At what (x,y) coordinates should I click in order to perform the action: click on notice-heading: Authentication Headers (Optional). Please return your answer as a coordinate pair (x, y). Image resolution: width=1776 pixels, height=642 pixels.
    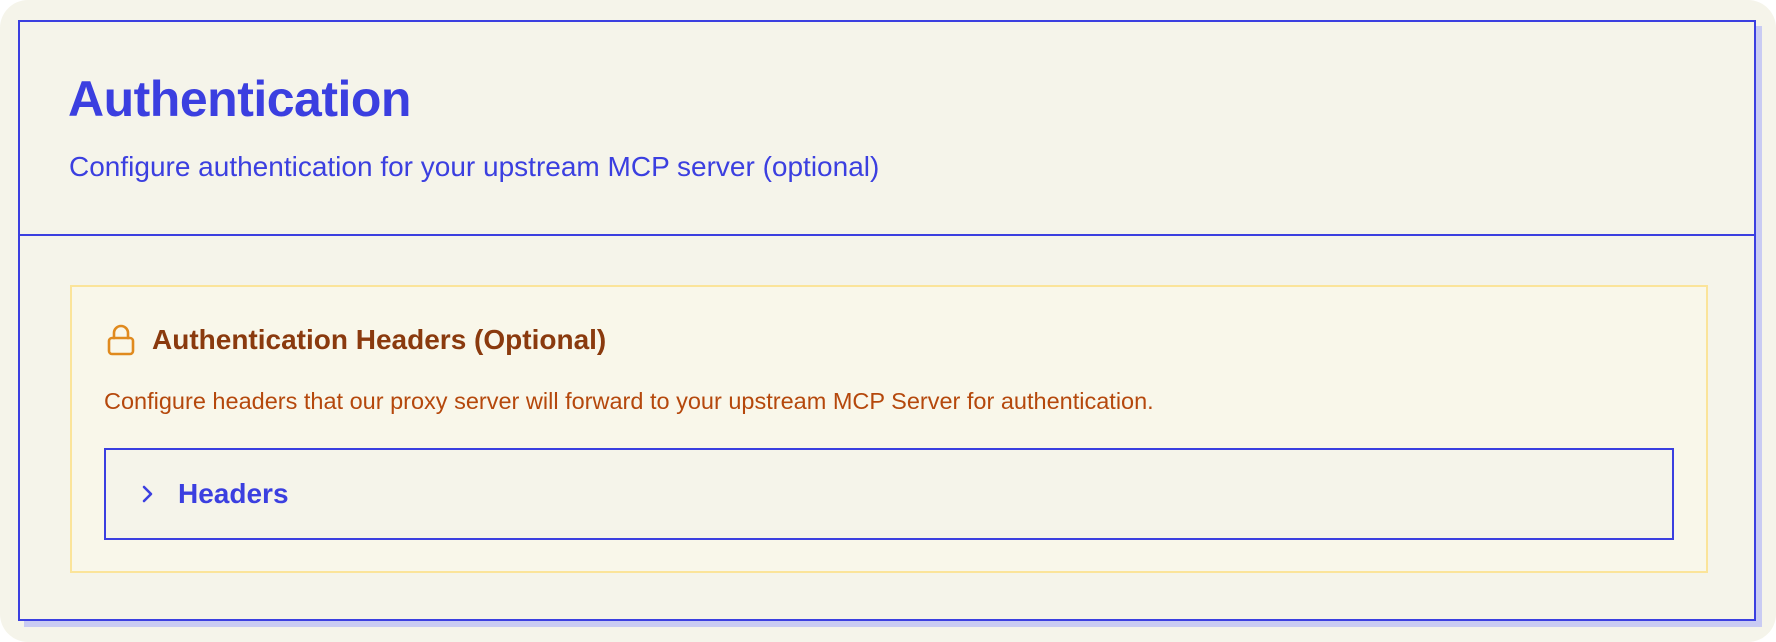
    Looking at the image, I should click on (356, 340).